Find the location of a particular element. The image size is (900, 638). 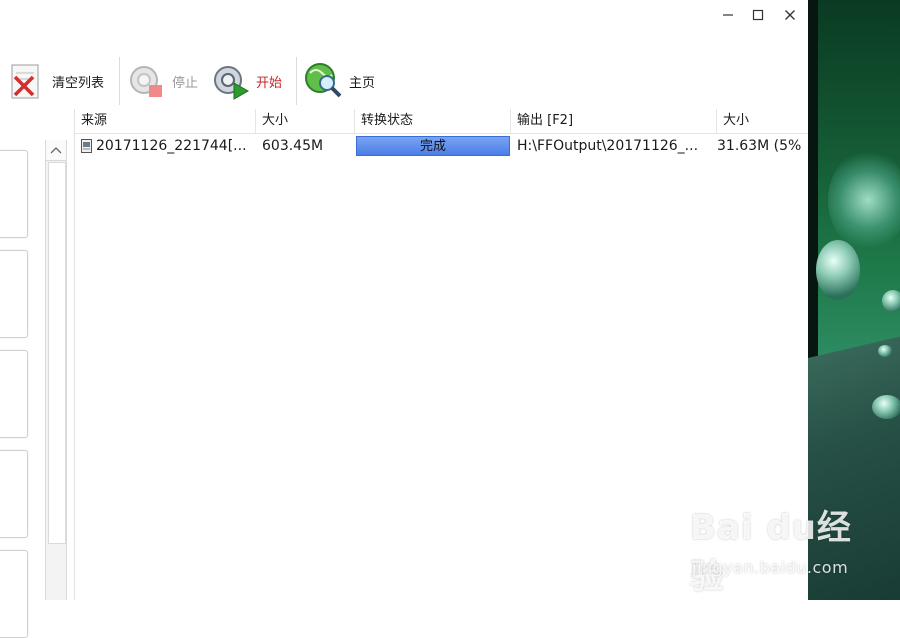

minimize-icon is located at coordinates (728, 15).